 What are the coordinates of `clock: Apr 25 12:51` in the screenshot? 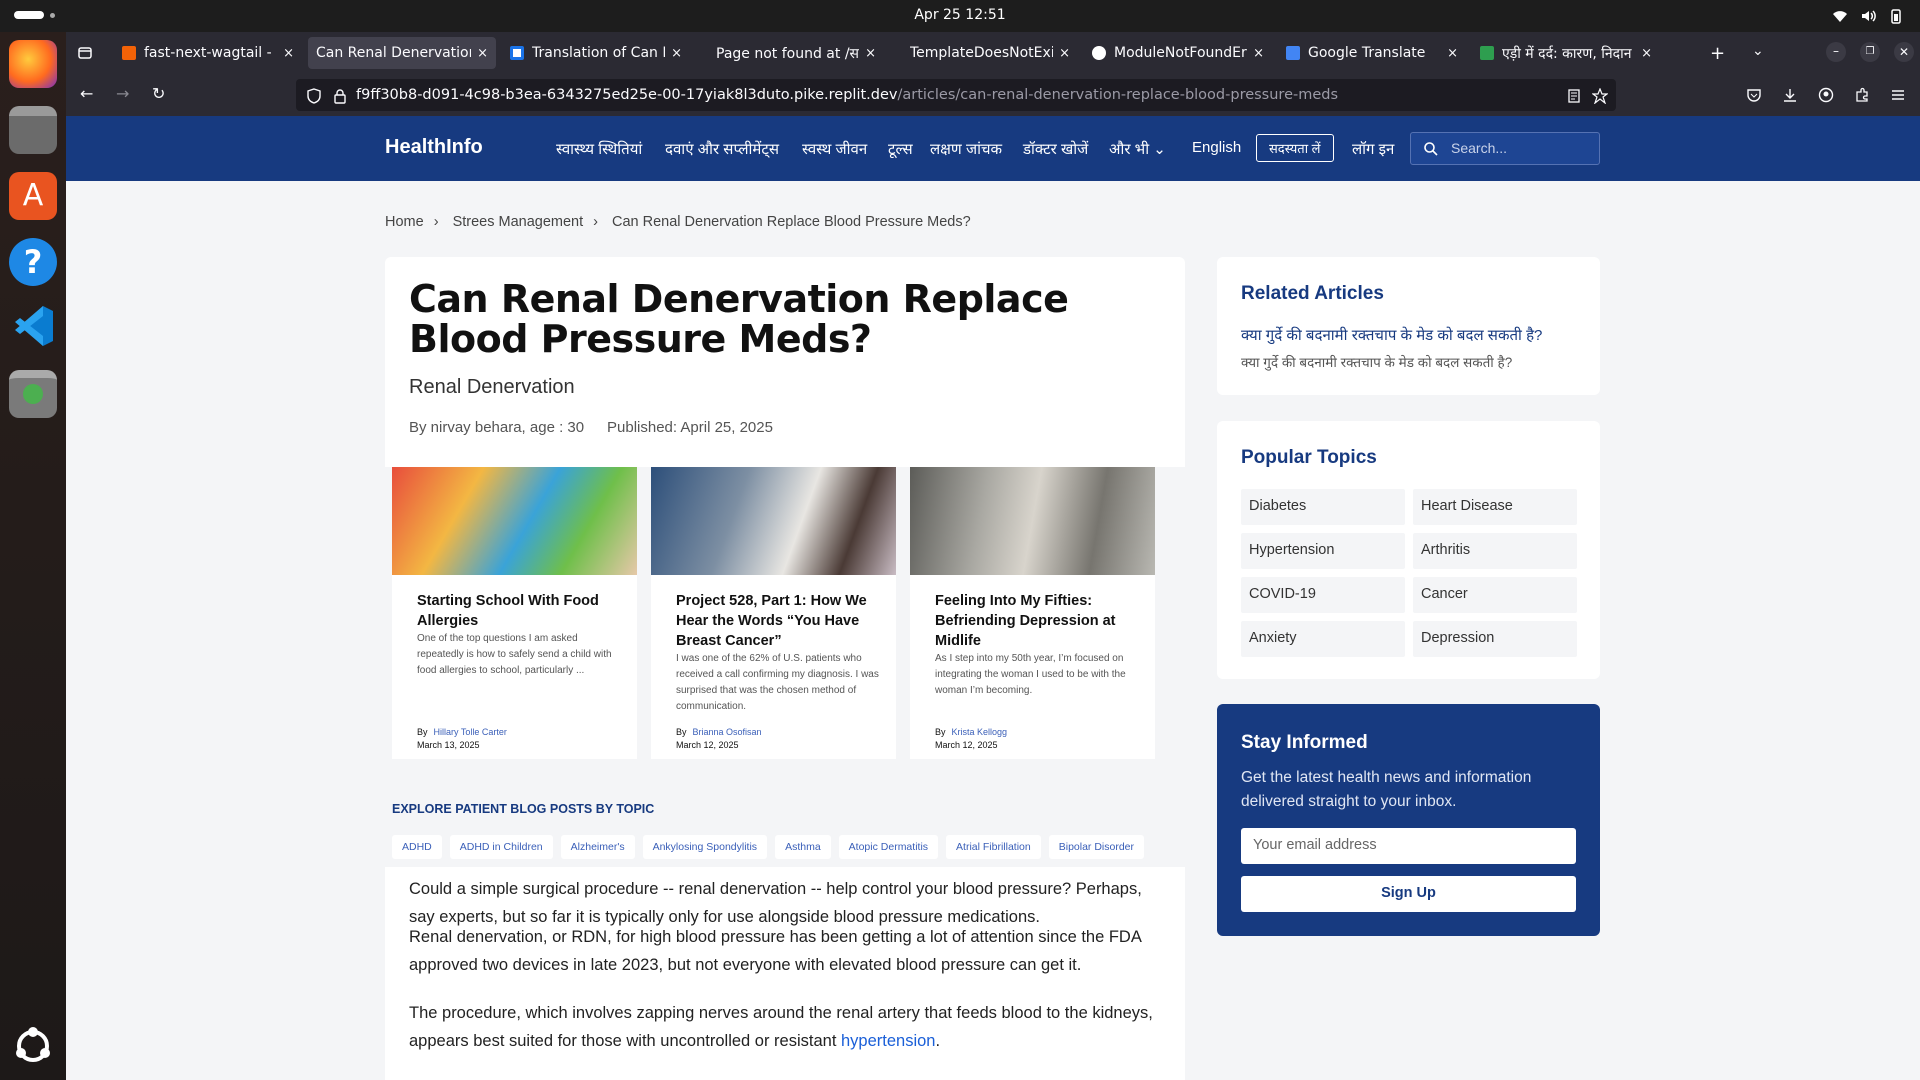 It's located at (960, 15).